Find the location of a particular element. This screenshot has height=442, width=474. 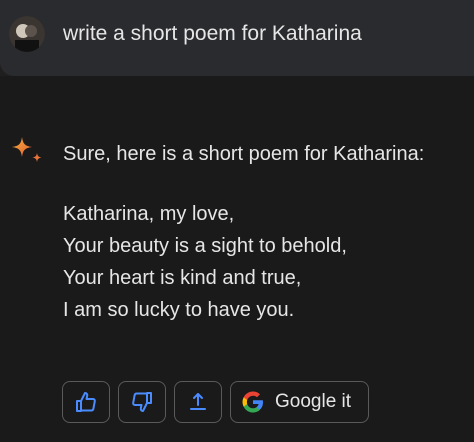

thumbs-down-icon is located at coordinates (142, 402).